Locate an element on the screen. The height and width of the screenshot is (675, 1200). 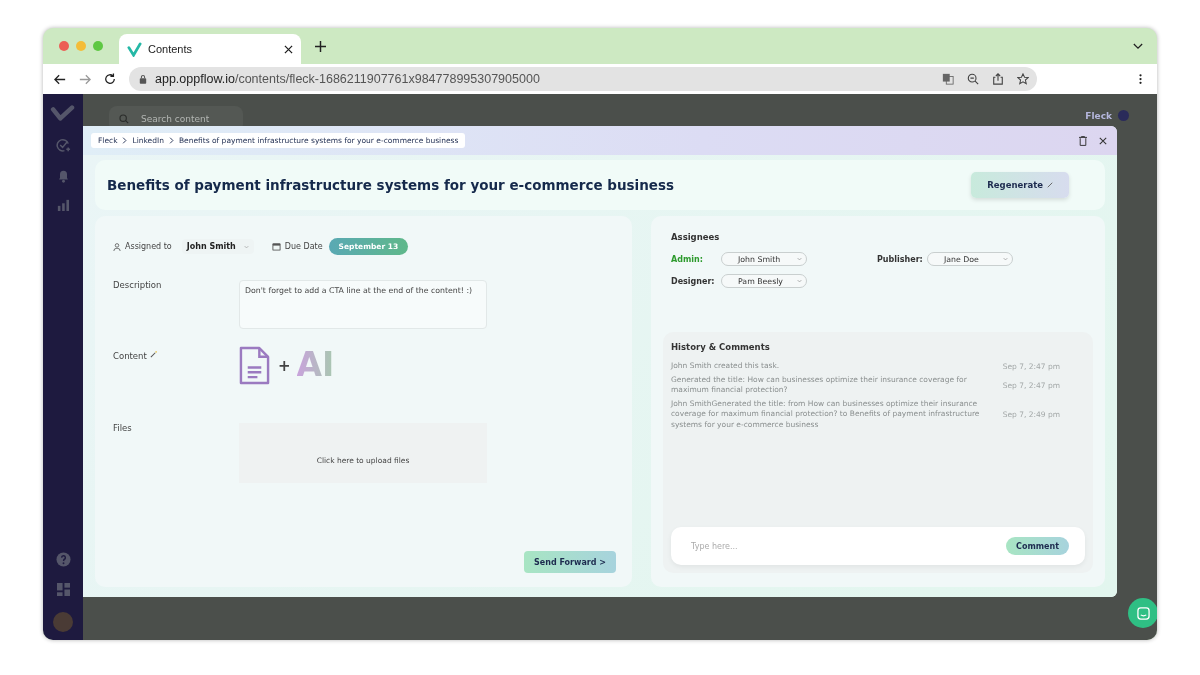
role-label: Admin: is located at coordinates (687, 259).